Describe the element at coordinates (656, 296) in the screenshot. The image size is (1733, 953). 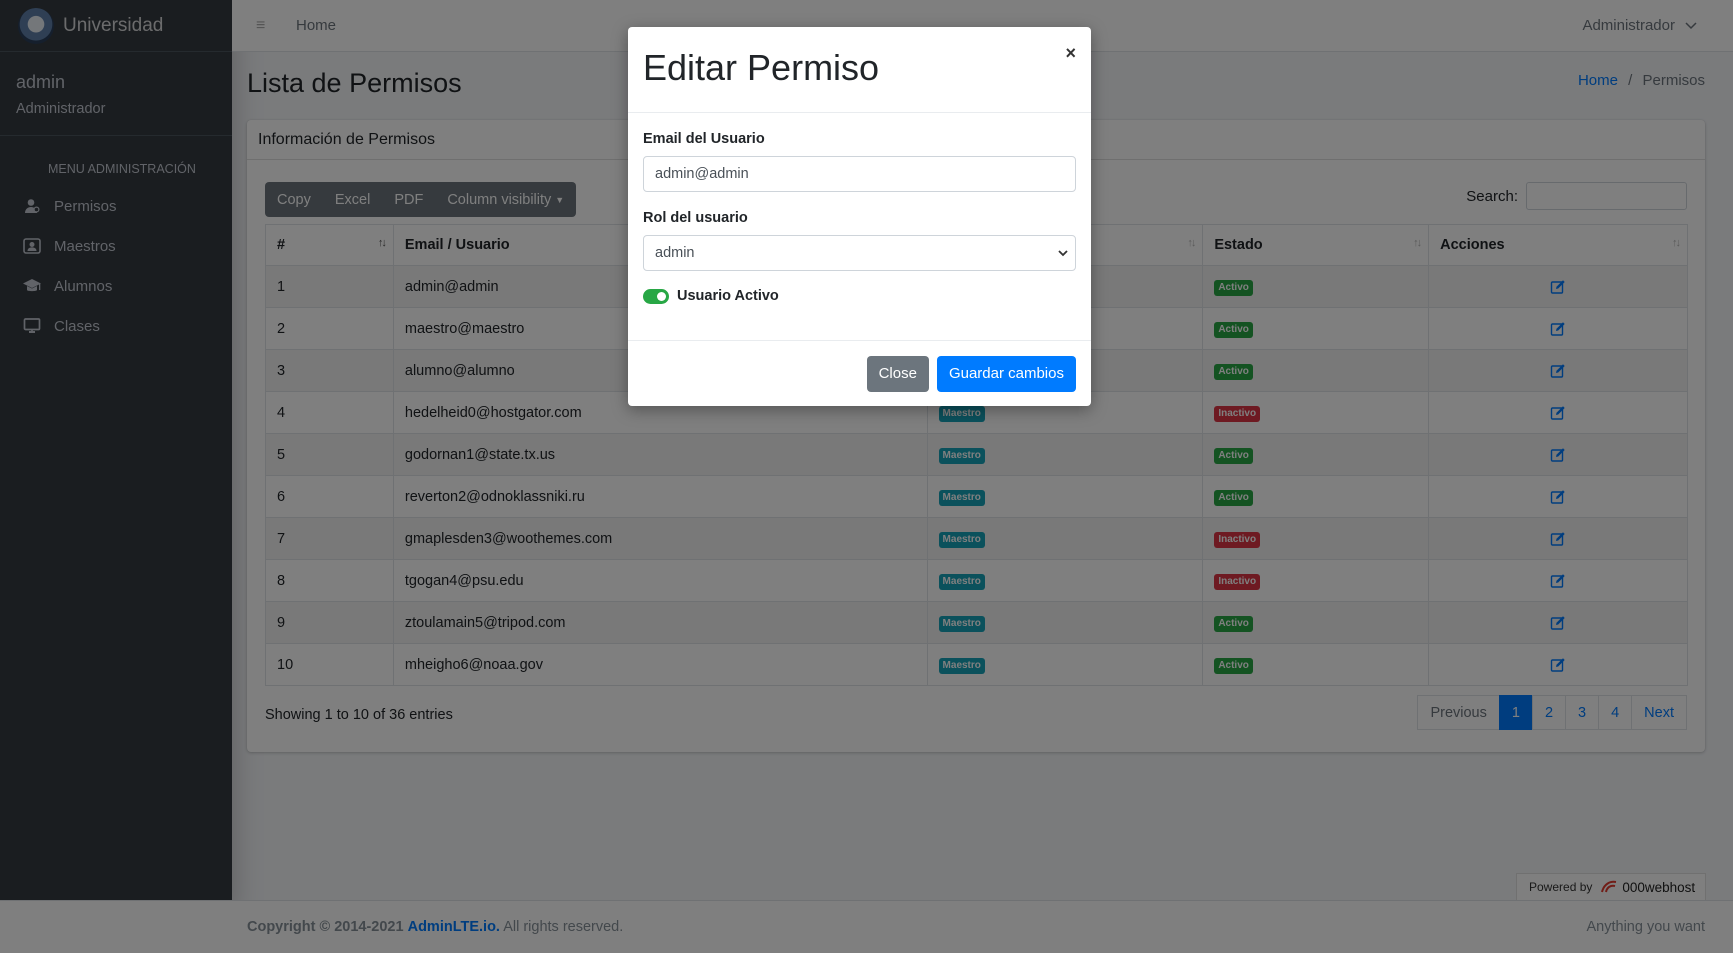
I see `usuario-activo-toggle` at that location.